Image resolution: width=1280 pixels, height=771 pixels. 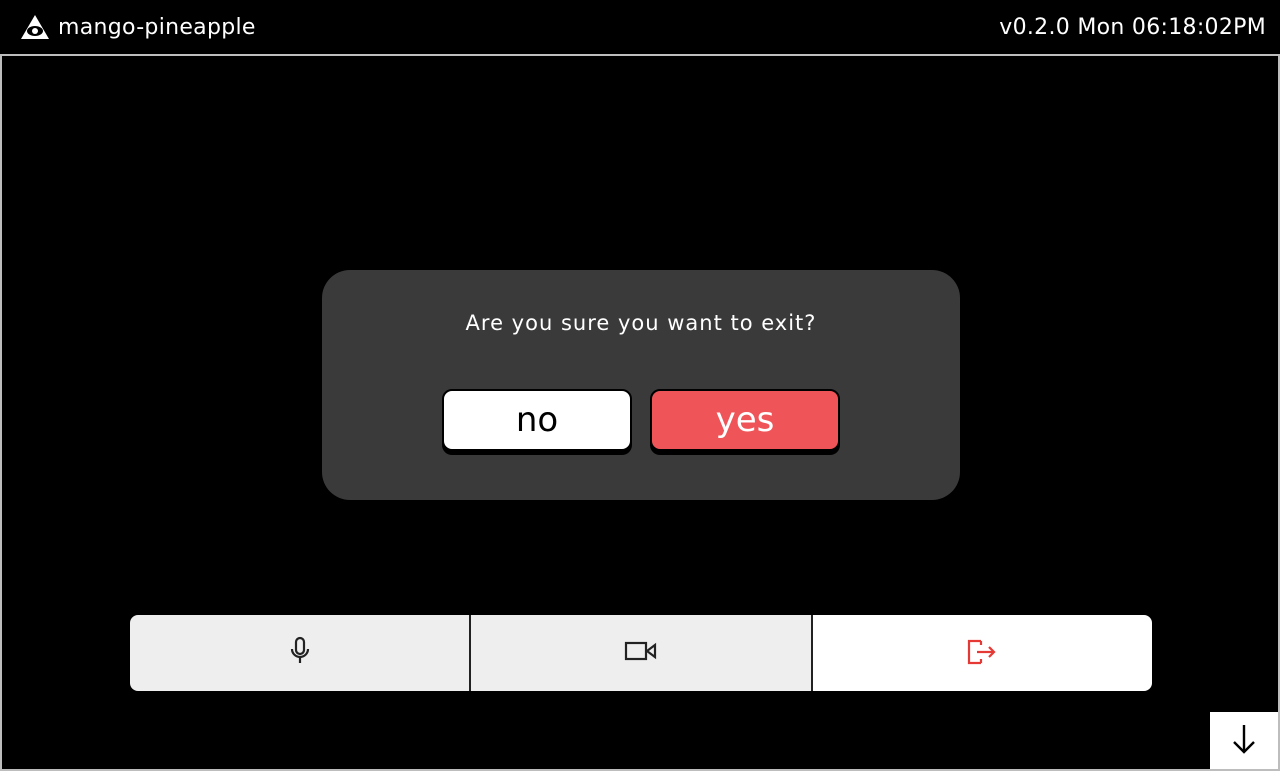 What do you see at coordinates (537, 420) in the screenshot?
I see `no-button: no` at bounding box center [537, 420].